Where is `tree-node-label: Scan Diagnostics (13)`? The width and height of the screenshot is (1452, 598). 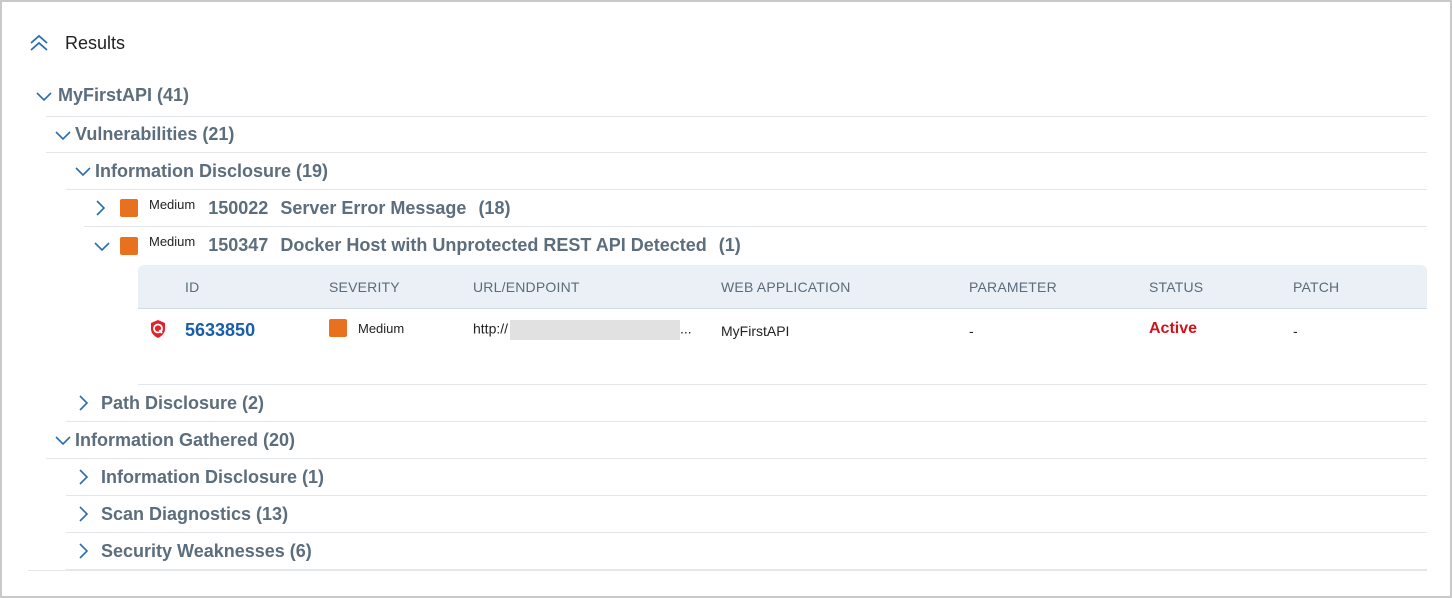
tree-node-label: Scan Diagnostics (13) is located at coordinates (195, 513).